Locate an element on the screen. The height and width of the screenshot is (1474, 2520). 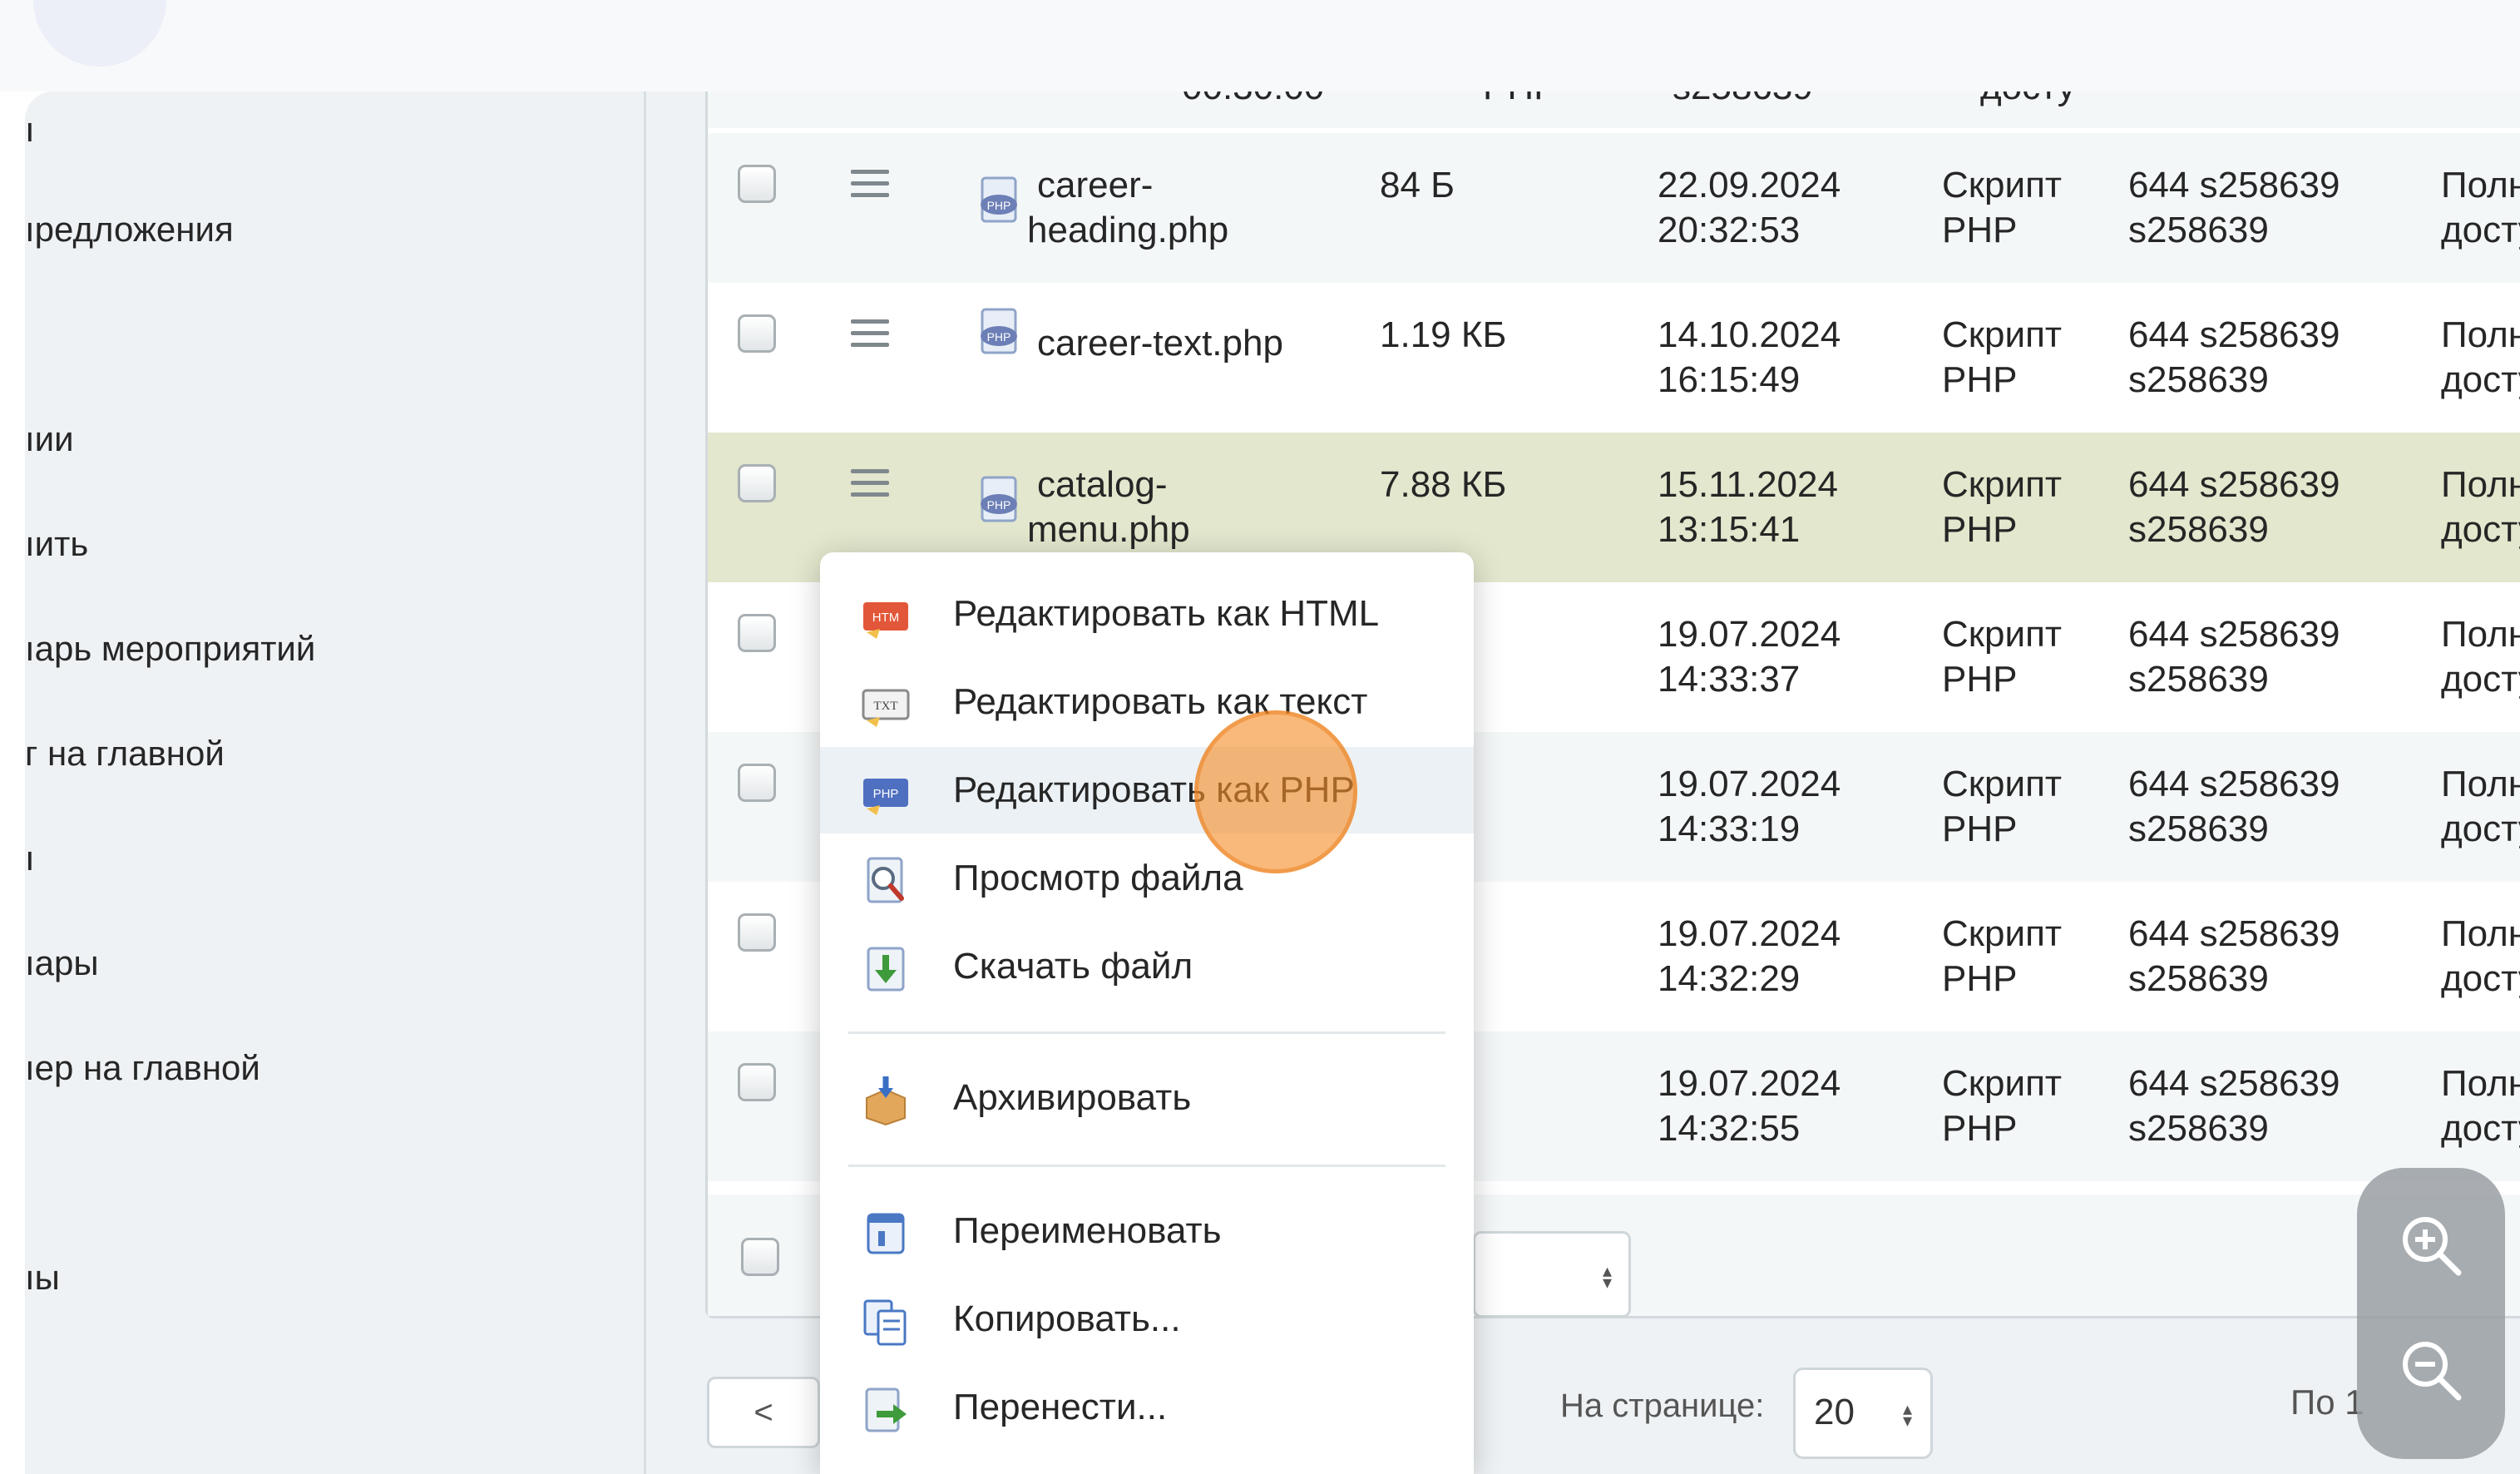
file-name-line1: career- is located at coordinates (1095, 185).